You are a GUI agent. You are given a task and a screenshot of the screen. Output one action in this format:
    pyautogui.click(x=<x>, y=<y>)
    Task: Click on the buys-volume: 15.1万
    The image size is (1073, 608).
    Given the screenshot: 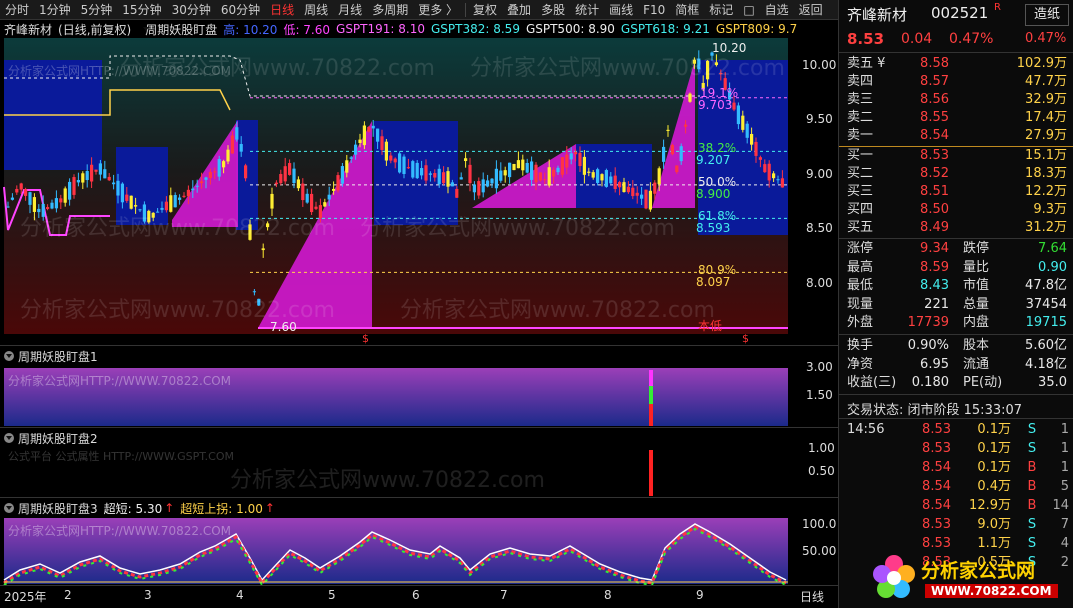 What is the action you would take?
    pyautogui.click(x=1046, y=155)
    